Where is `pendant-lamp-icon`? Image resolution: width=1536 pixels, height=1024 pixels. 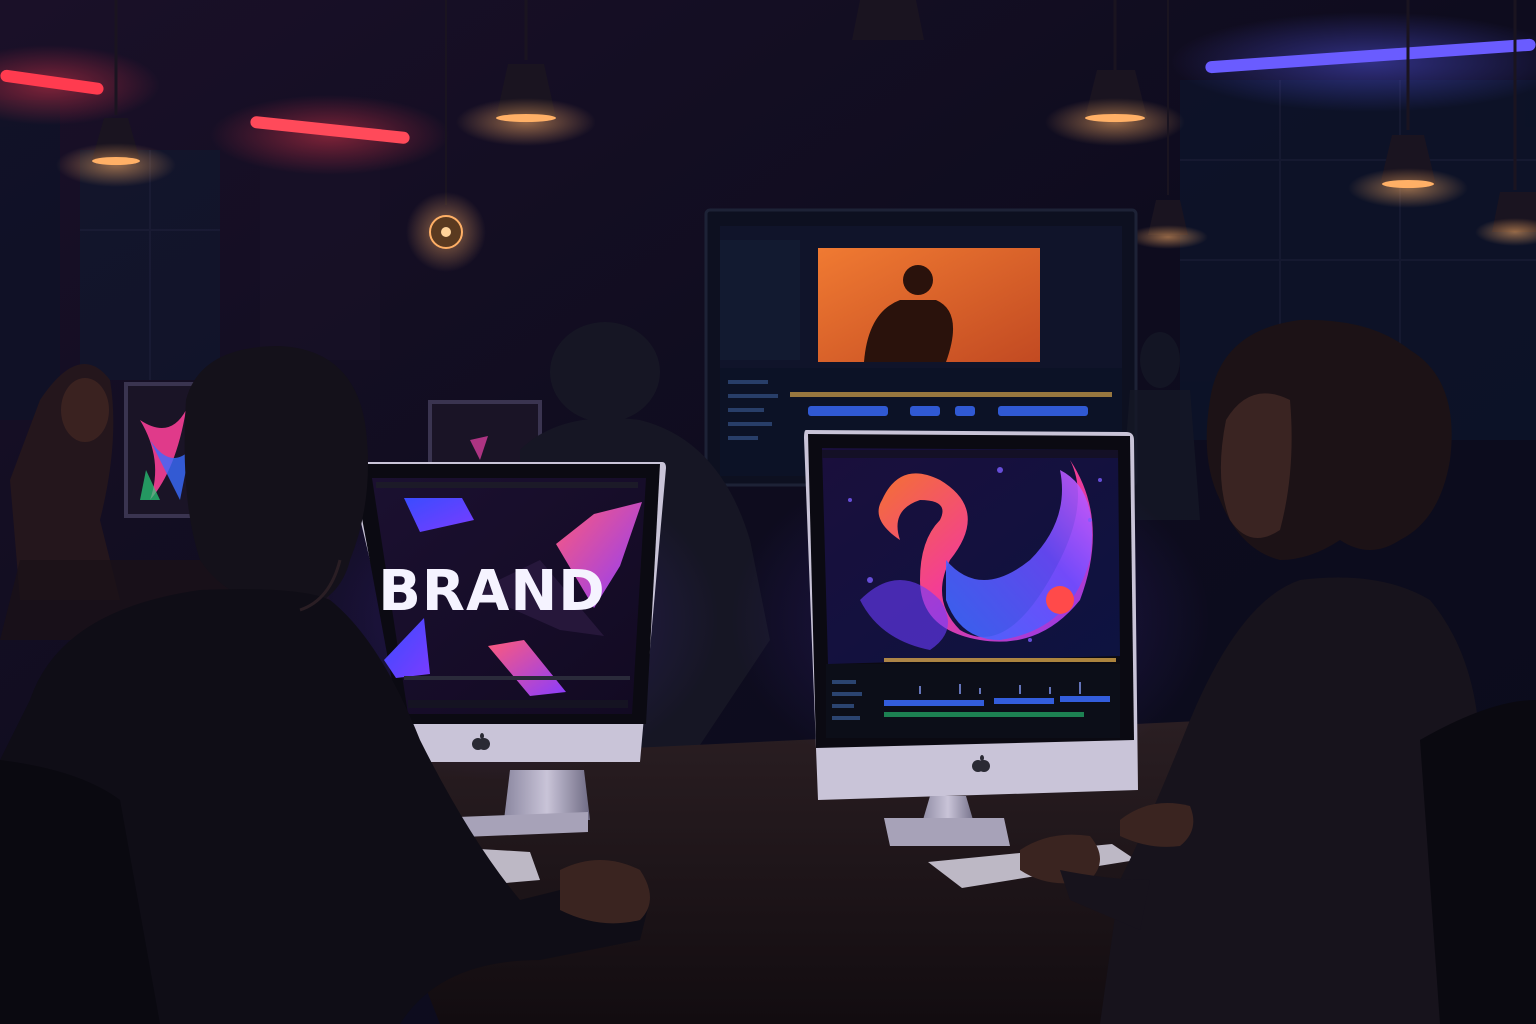 pendant-lamp-icon is located at coordinates (888, 20).